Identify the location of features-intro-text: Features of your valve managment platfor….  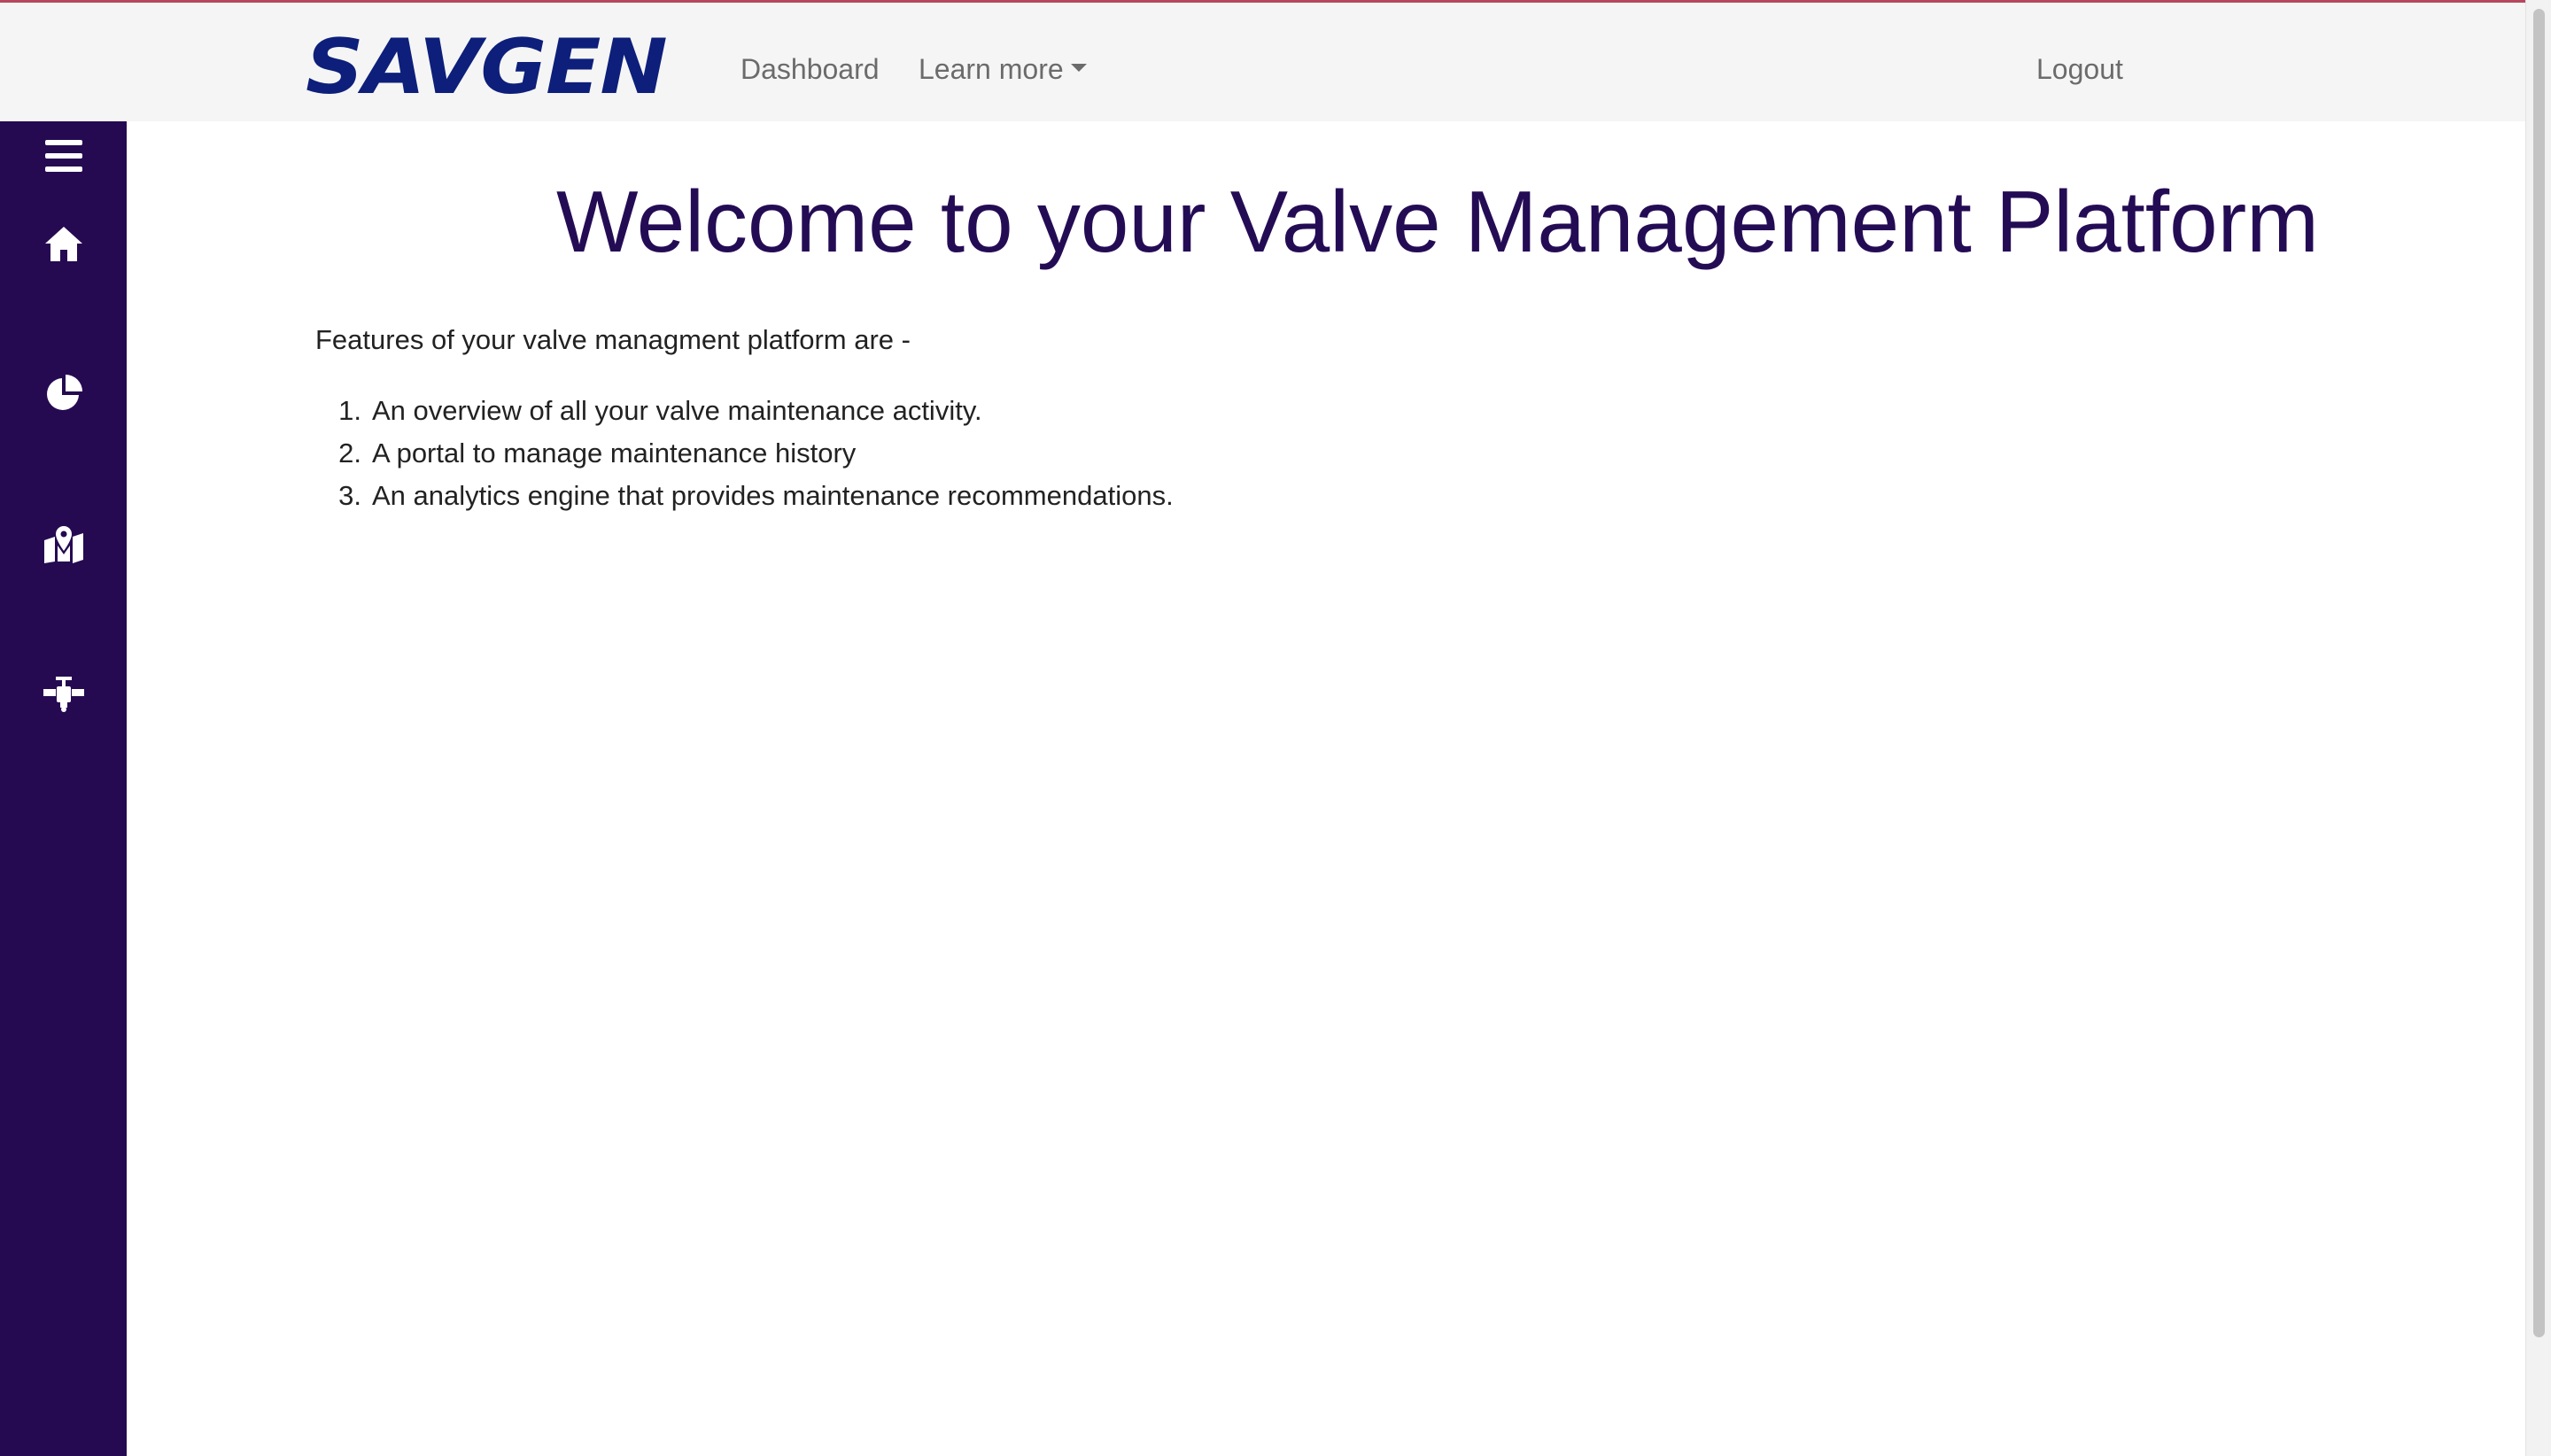
(613, 339).